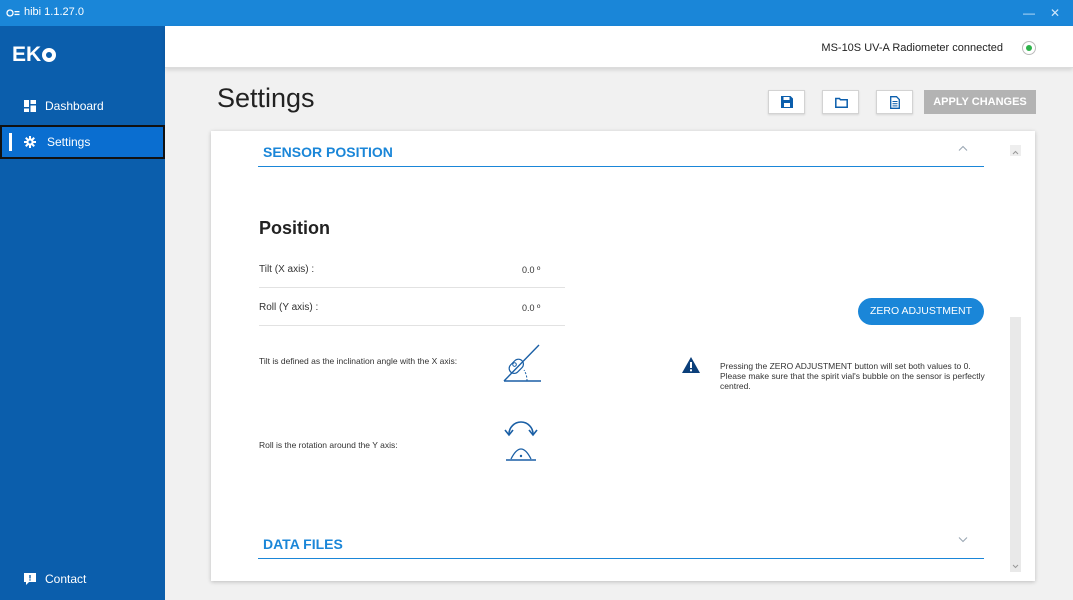  I want to click on scroll-up-arrow-icon, so click(1015, 152).